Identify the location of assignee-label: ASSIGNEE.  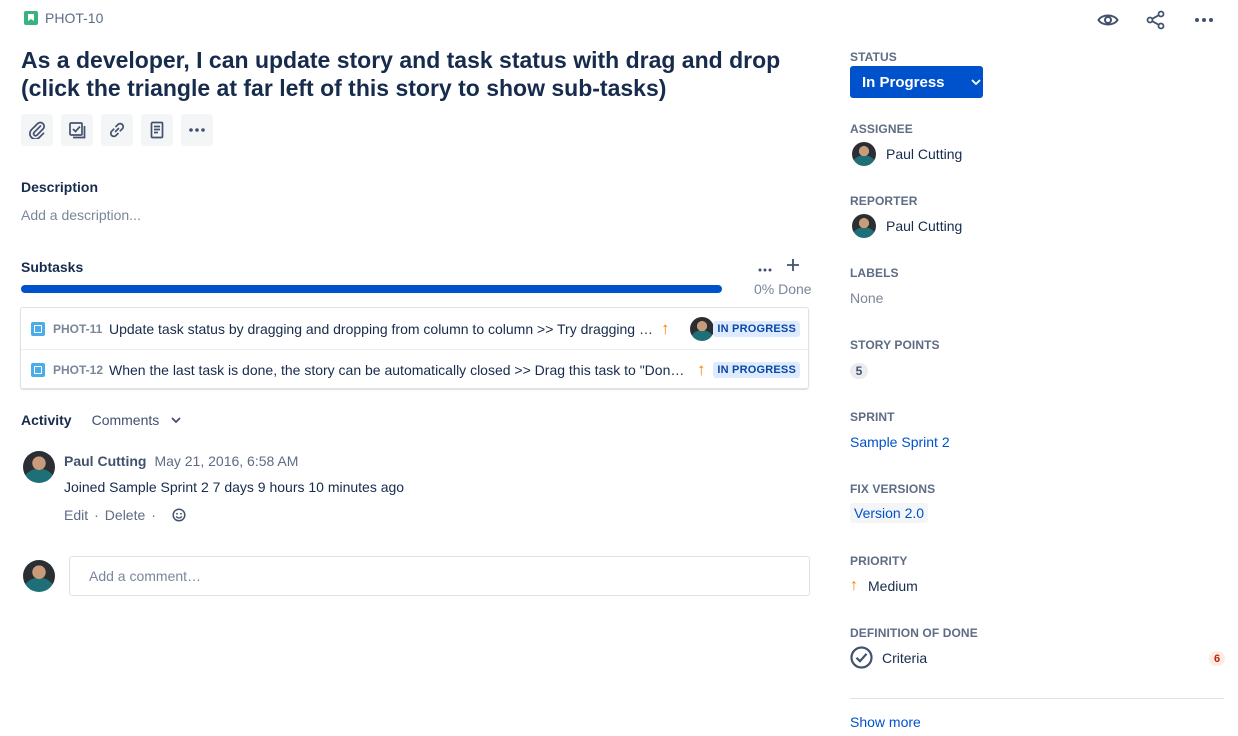
(881, 129).